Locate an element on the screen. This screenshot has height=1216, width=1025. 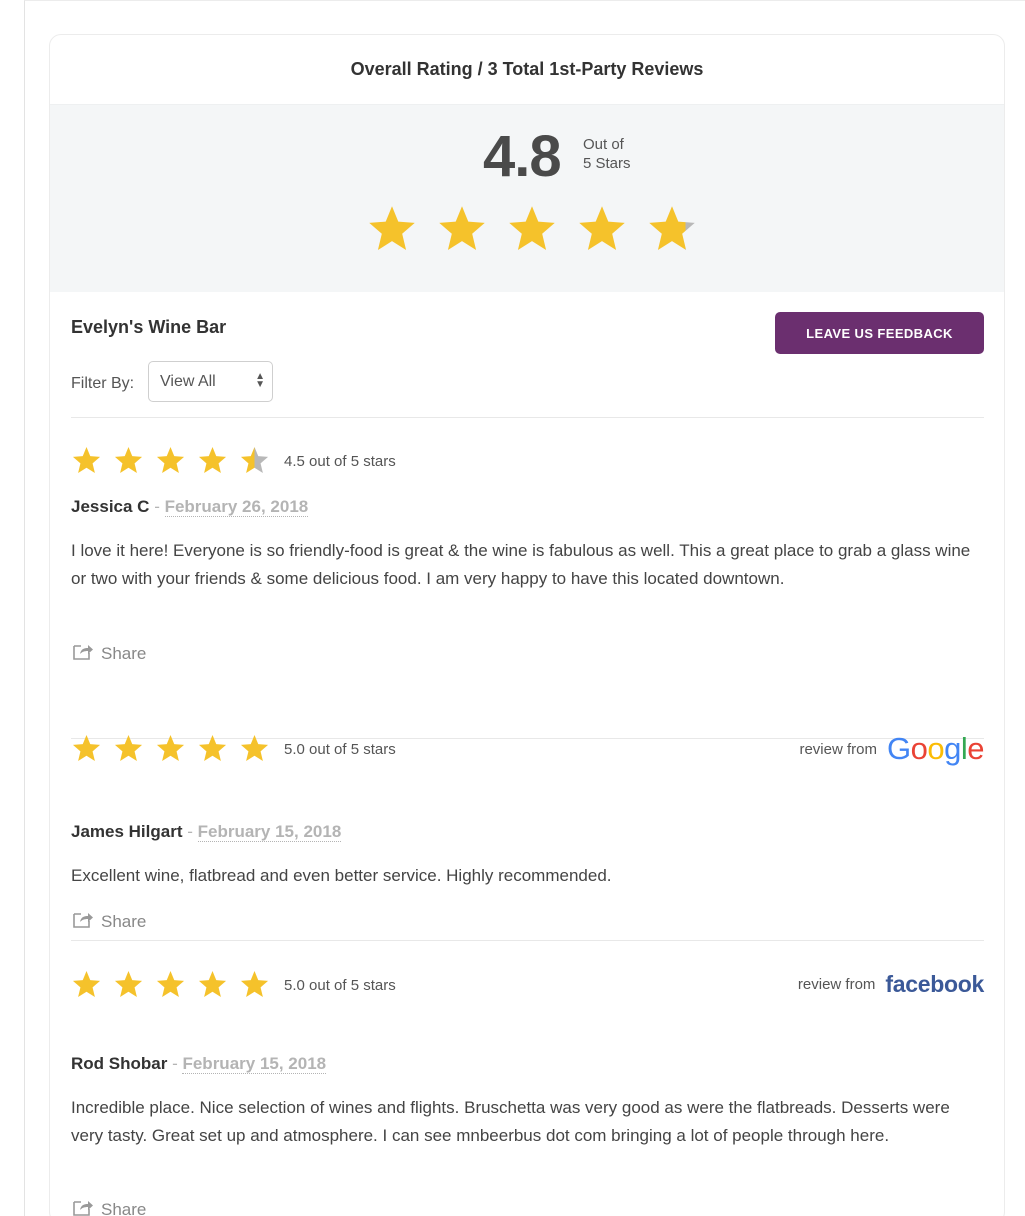
reviewer-line: James Hilgart - February 15, 2018 is located at coordinates (206, 832).